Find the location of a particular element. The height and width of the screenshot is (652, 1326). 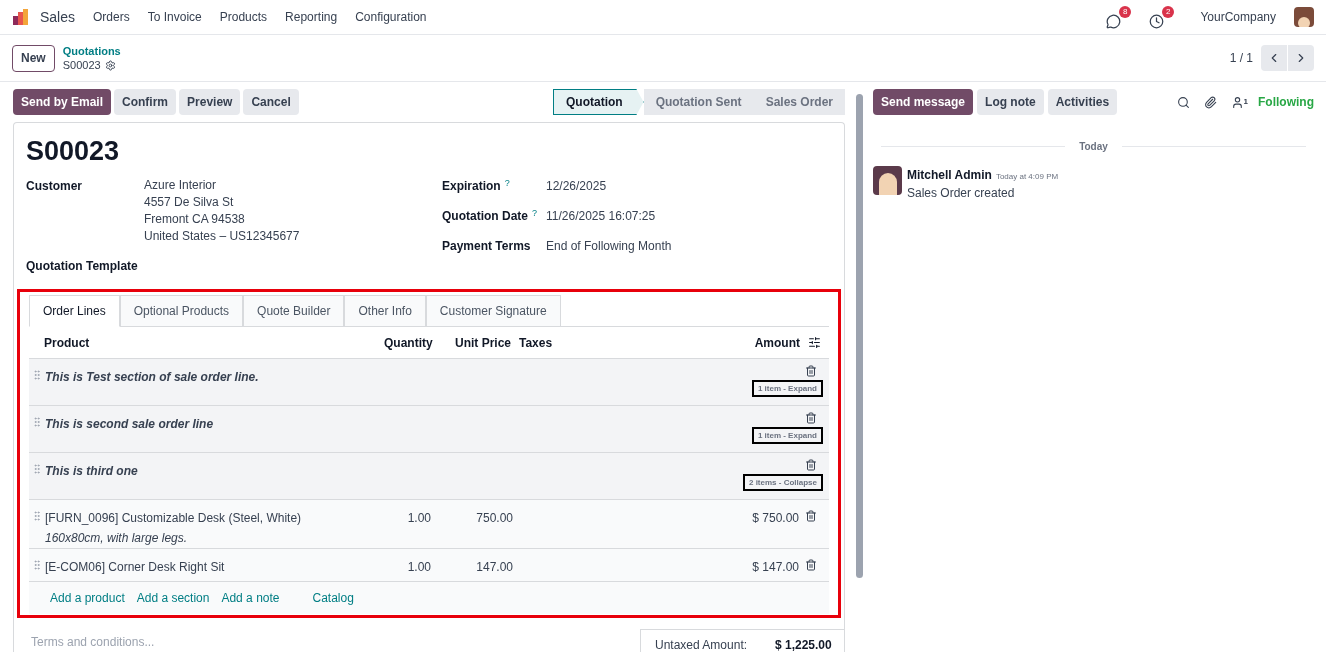

count-badge: 8 is located at coordinates (1125, 11).